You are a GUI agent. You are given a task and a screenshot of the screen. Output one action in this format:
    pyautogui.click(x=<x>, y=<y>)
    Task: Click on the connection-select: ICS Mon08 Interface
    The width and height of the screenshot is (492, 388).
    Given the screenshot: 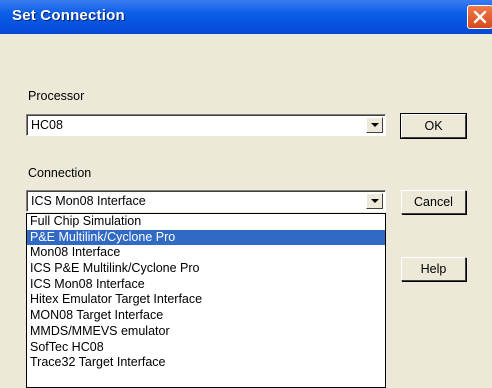 What is the action you would take?
    pyautogui.click(x=206, y=201)
    